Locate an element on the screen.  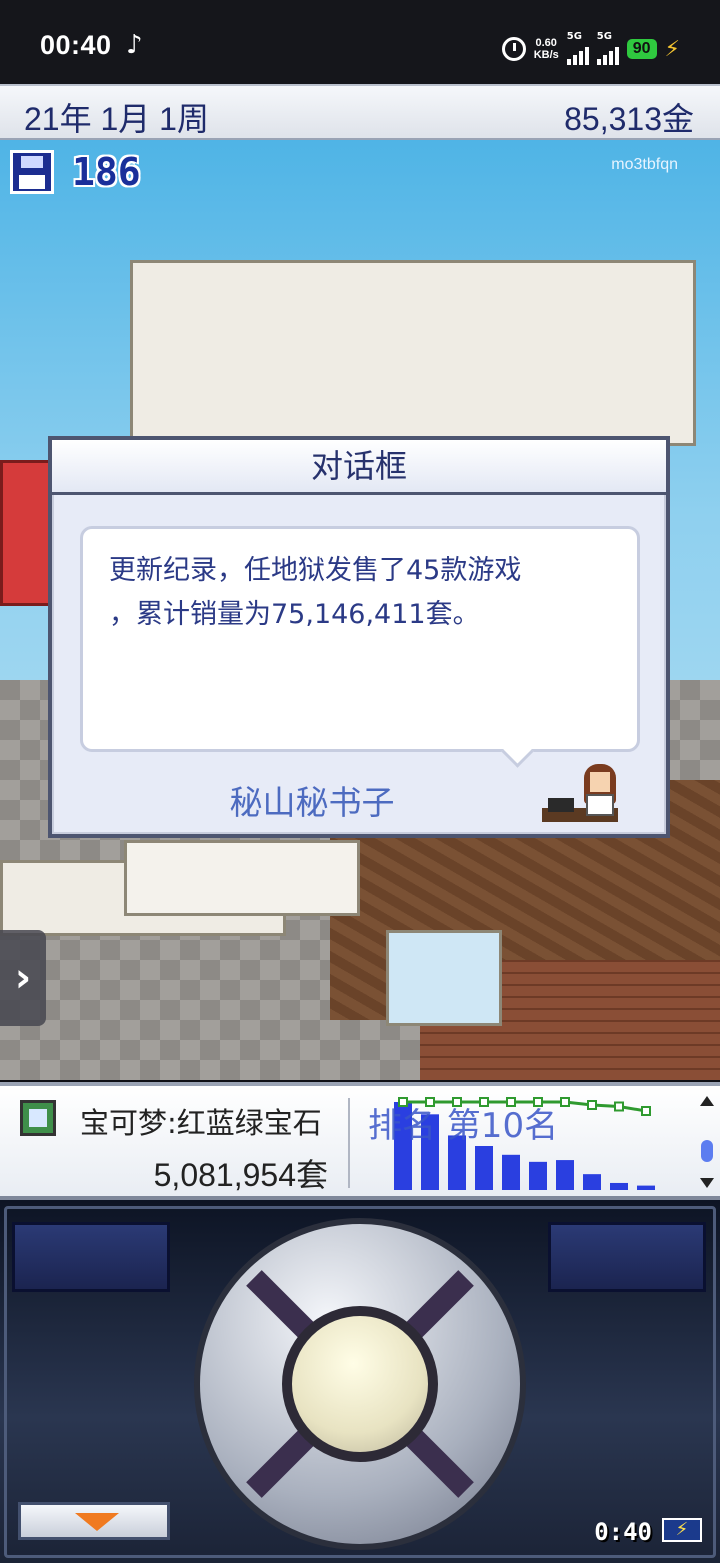
vending-machine is located at coordinates (27, 533).